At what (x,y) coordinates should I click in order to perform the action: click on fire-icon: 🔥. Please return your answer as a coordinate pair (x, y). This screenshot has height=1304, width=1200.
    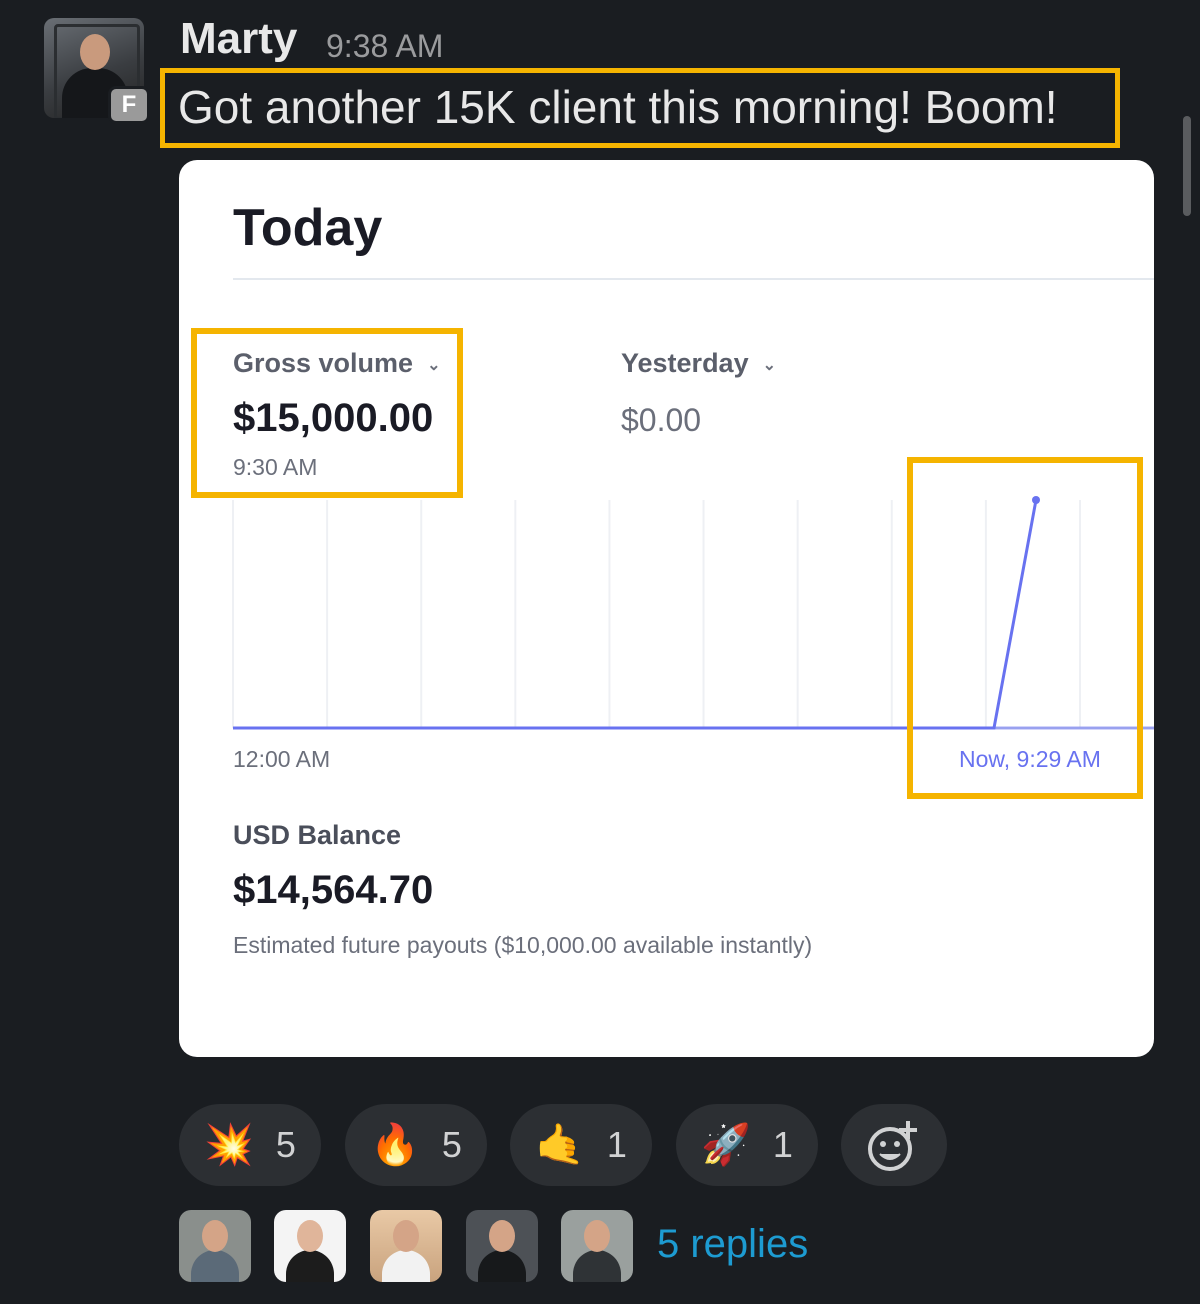
    Looking at the image, I should click on (395, 1145).